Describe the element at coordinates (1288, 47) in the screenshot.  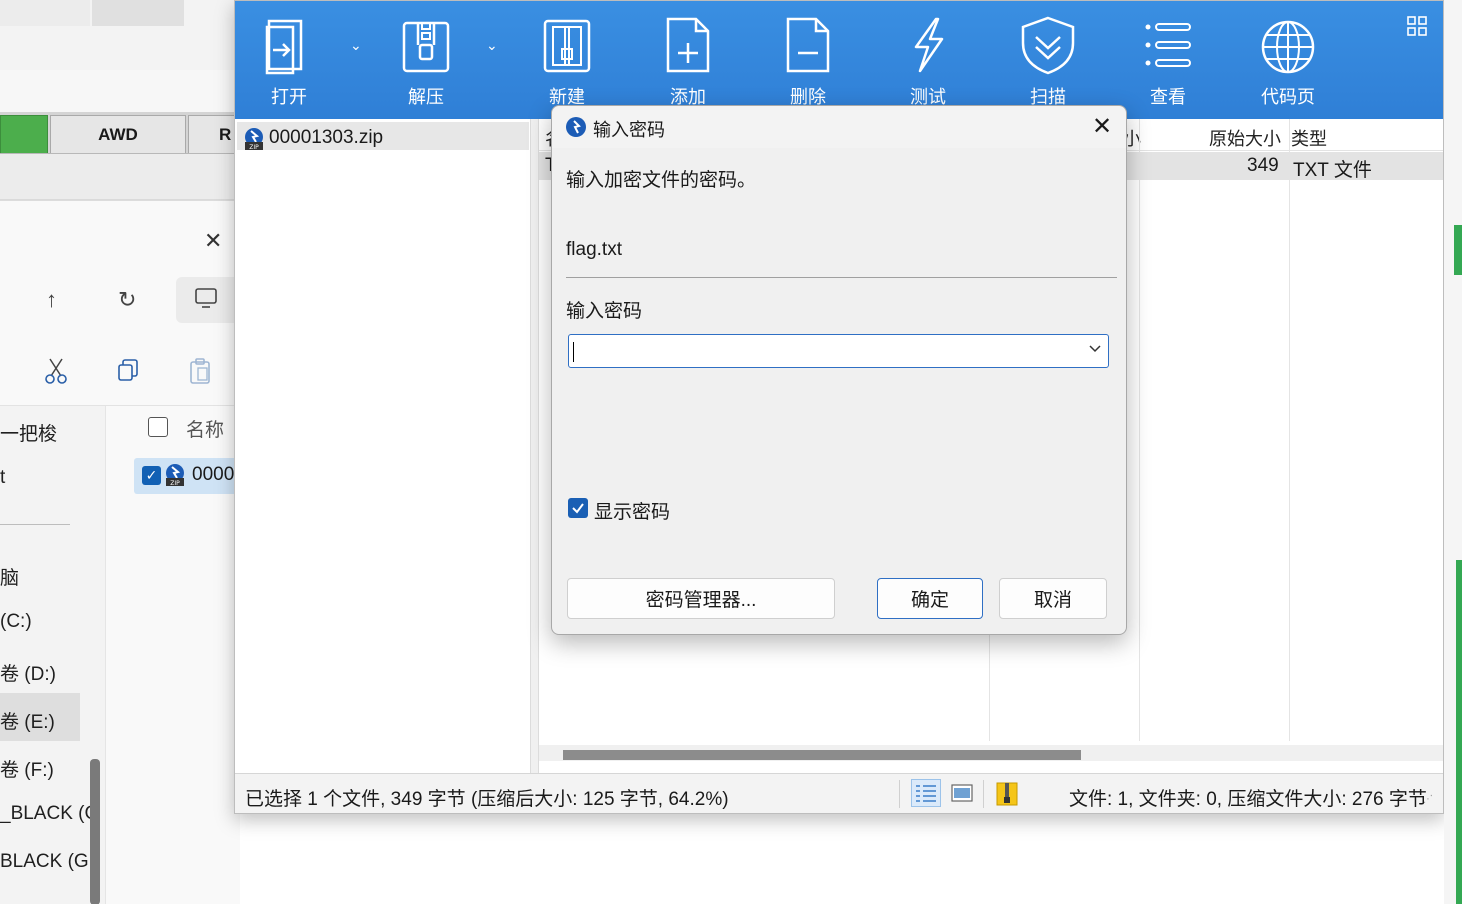
I see `globe-icon` at that location.